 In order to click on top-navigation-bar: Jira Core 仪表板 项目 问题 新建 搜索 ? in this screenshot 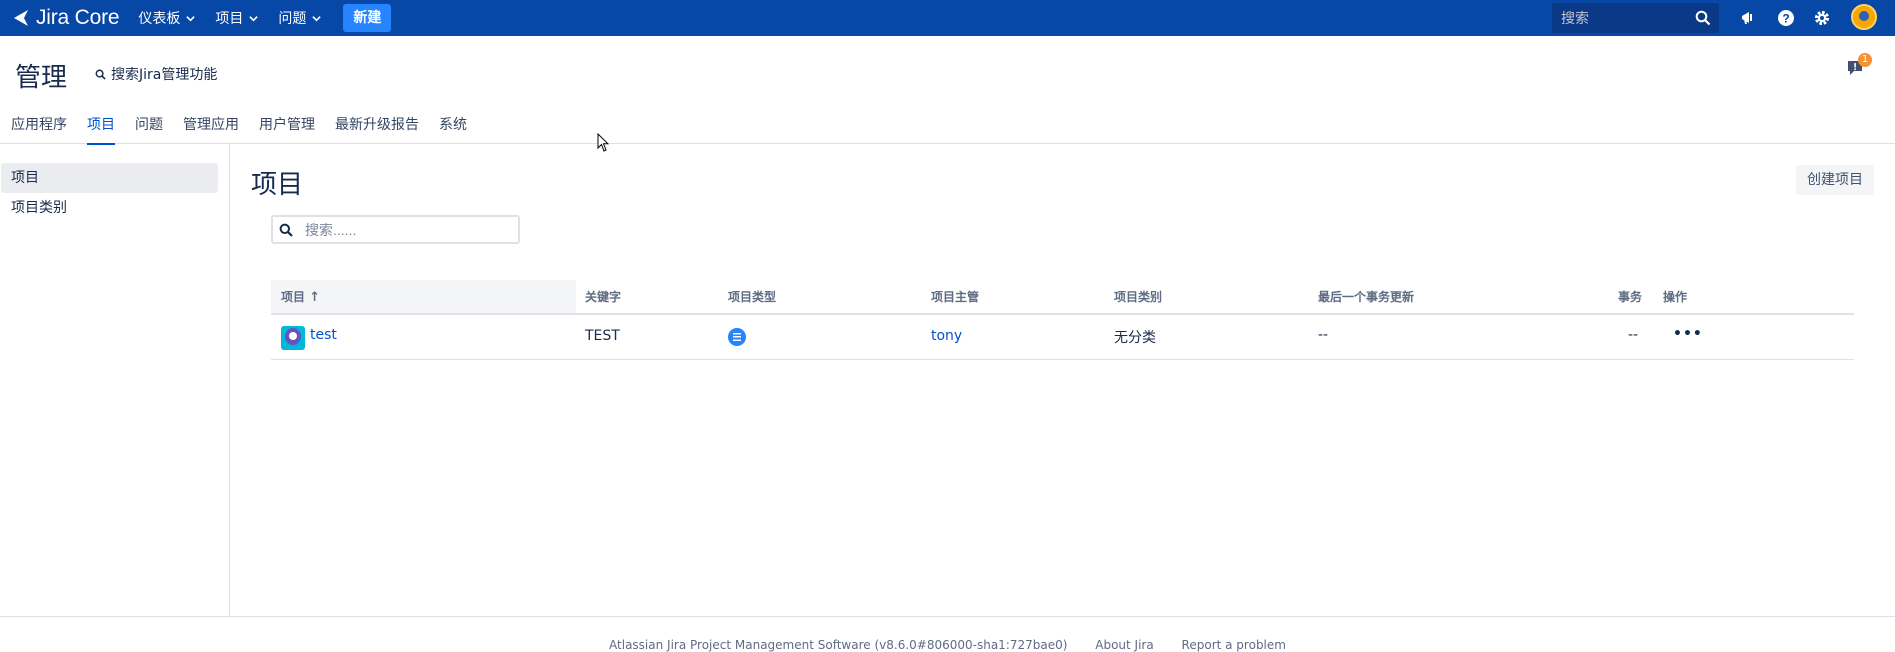, I will do `click(947, 18)`.